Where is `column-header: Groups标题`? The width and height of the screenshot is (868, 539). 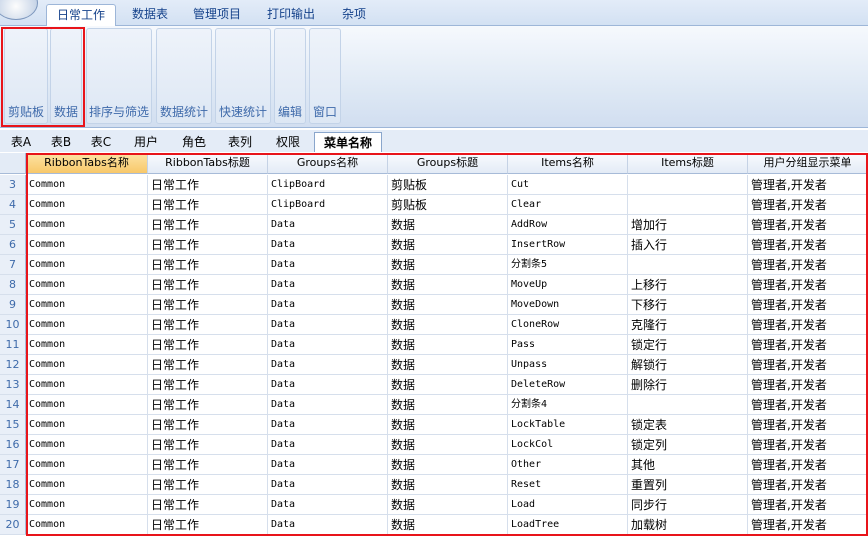
column-header: Groups标题 is located at coordinates (448, 163).